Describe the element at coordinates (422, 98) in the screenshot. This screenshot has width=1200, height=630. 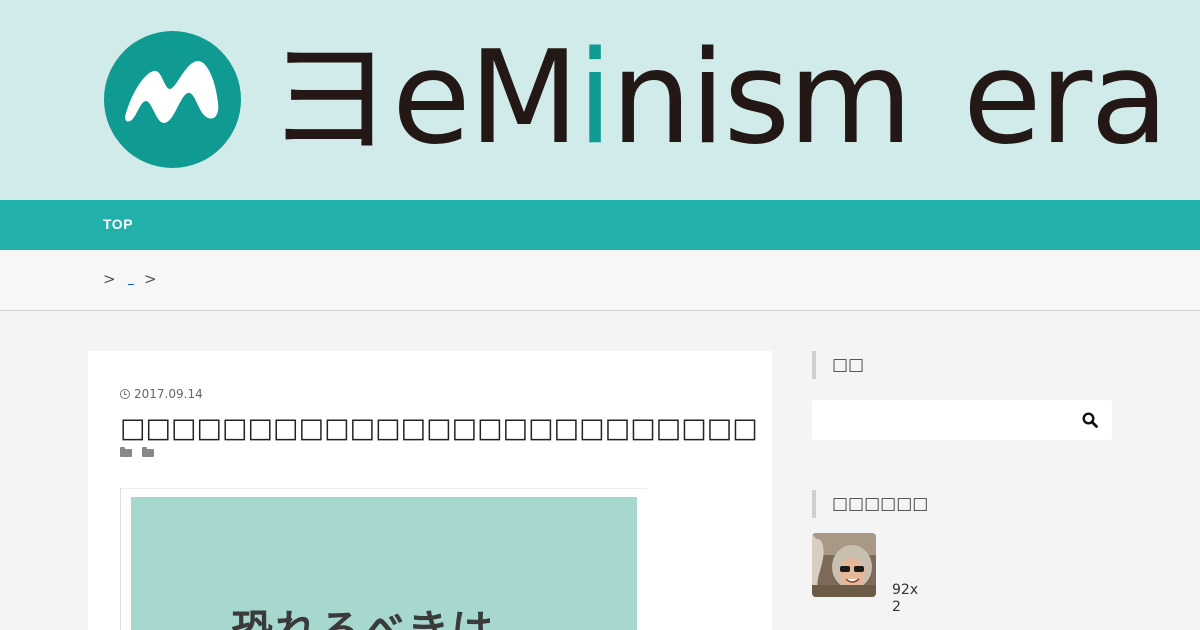
I see `logo-prefix: ヨeM` at that location.